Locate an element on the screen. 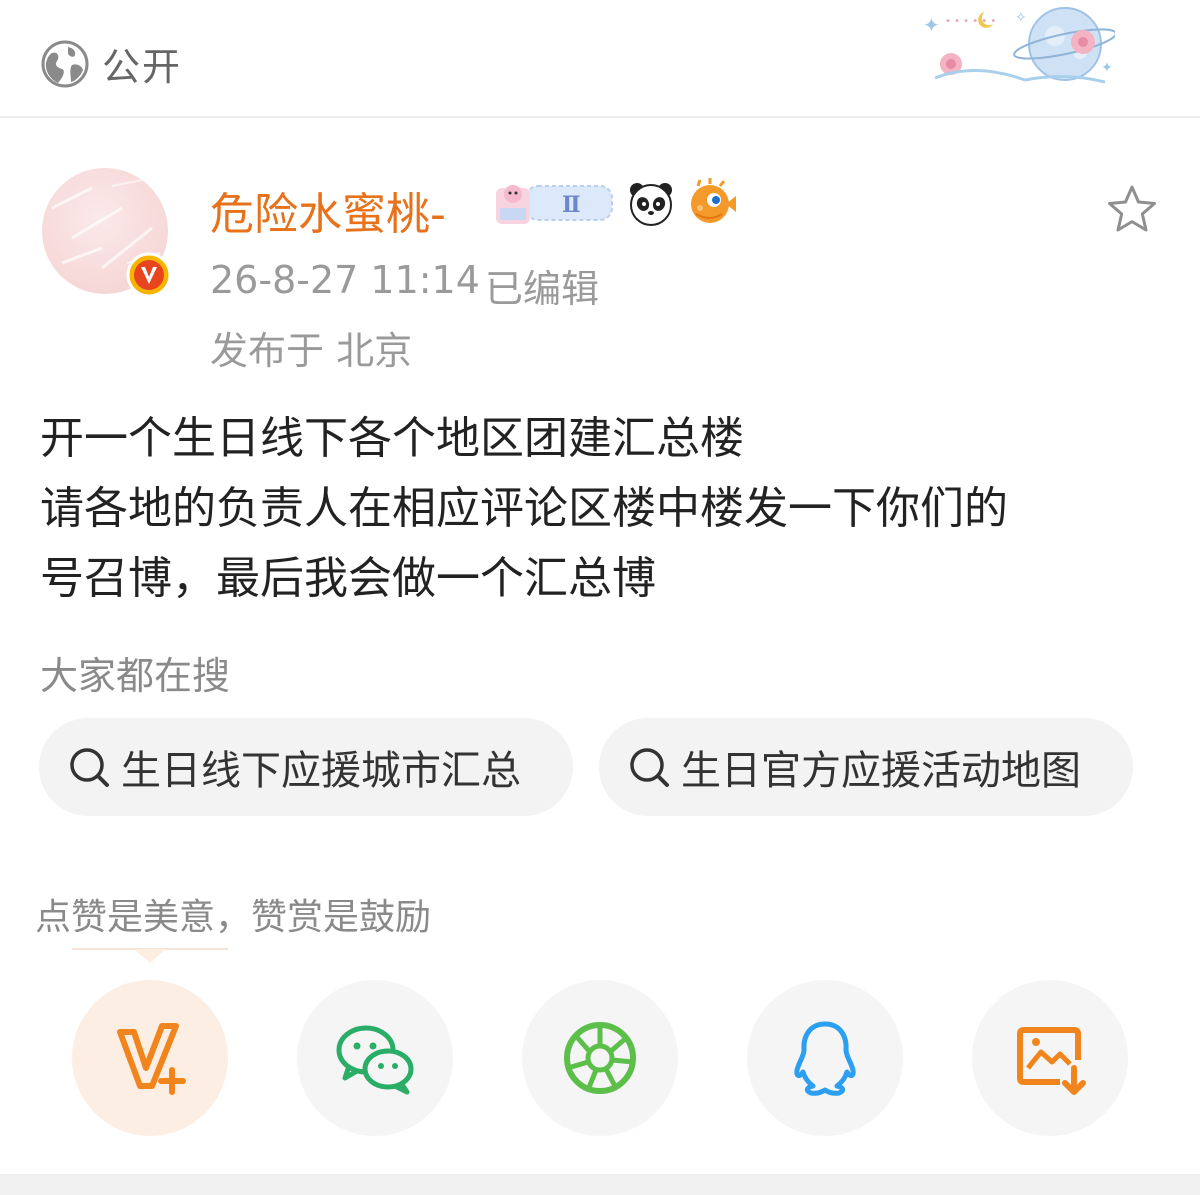 The width and height of the screenshot is (1200, 1195). v-plus-icon is located at coordinates (151, 1059).